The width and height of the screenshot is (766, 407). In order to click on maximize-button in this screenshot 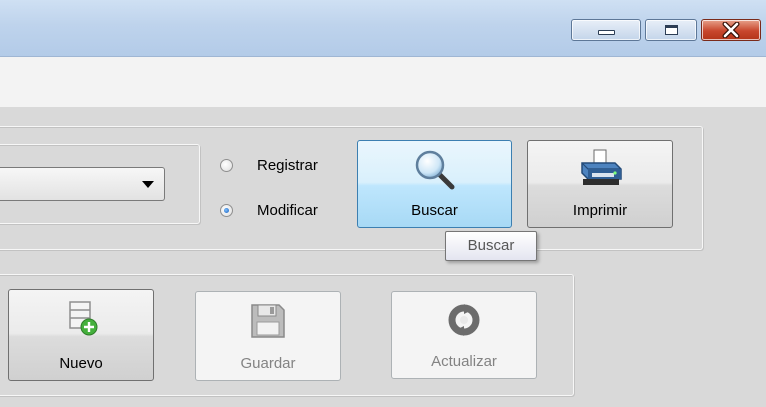, I will do `click(671, 30)`.